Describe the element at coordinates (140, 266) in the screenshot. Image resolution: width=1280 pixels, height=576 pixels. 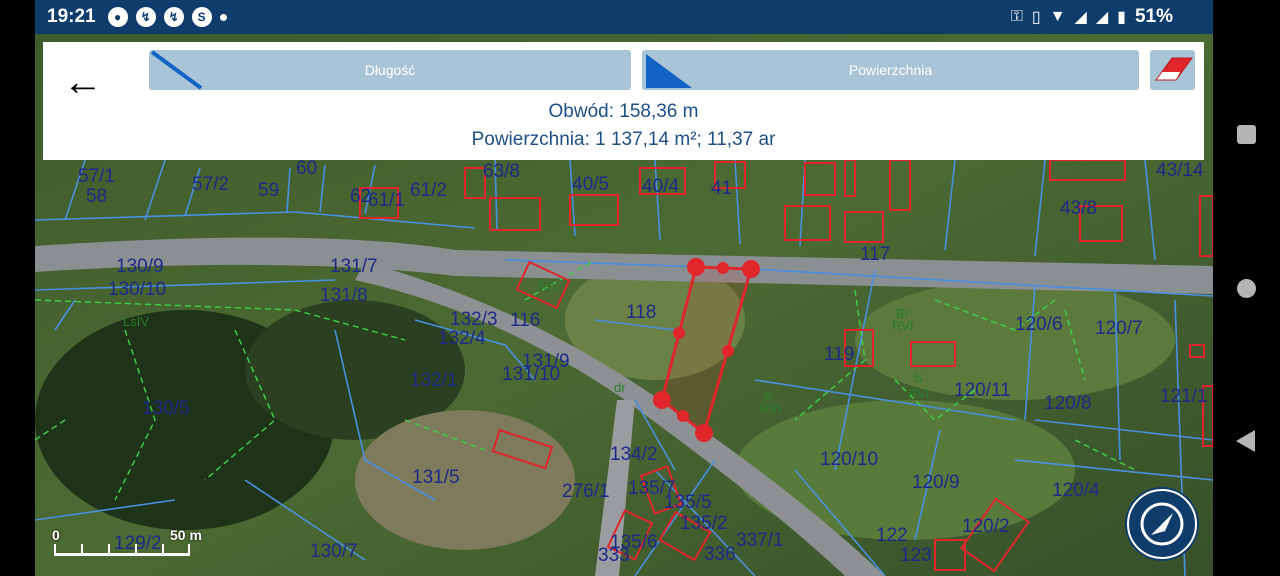
I see `parcel-label: 130/9` at that location.